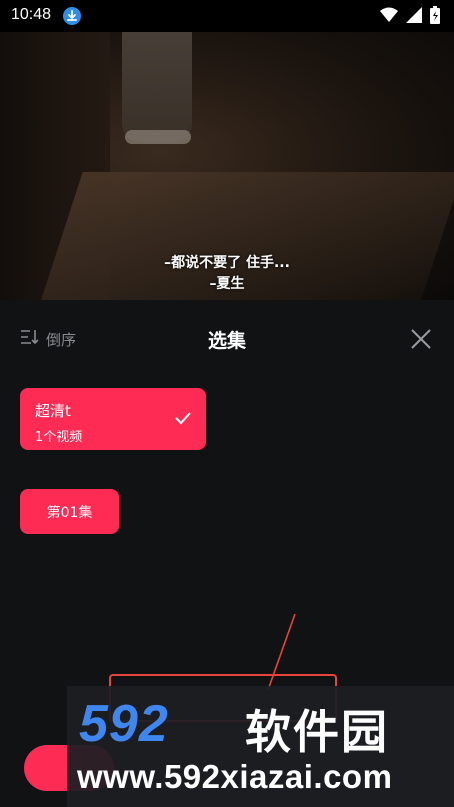 This screenshot has height=807, width=454. I want to click on watermark-site-name: 软件园, so click(317, 732).